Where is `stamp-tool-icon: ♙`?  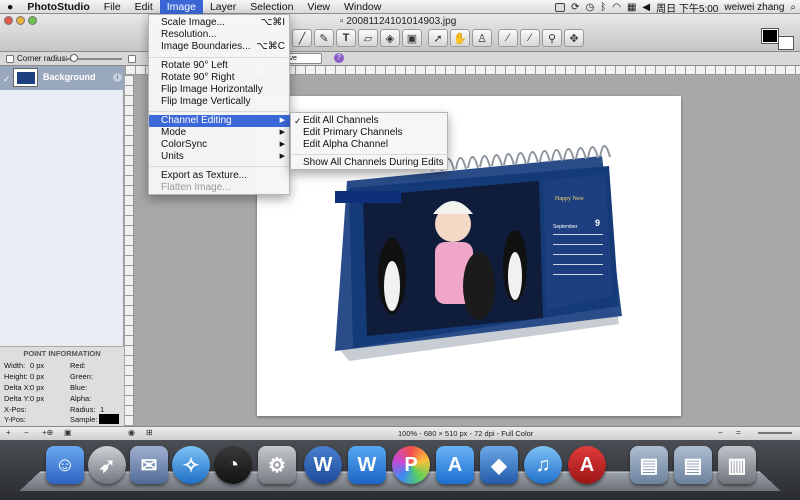 stamp-tool-icon: ♙ is located at coordinates (482, 38).